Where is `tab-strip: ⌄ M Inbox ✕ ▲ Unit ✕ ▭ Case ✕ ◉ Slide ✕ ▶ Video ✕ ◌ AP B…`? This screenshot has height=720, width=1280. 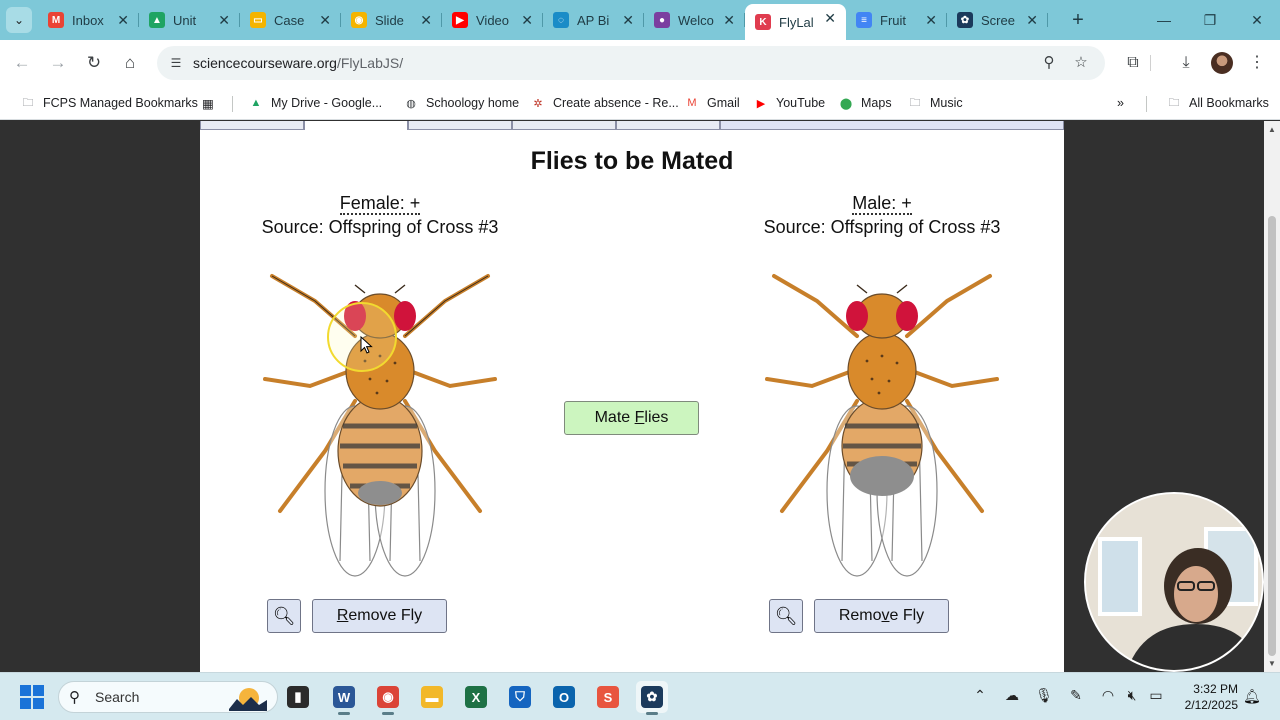 tab-strip: ⌄ M Inbox ✕ ▲ Unit ✕ ▭ Case ✕ ◉ Slide ✕ ▶ Video ✕ ◌ AP B… is located at coordinates (640, 20).